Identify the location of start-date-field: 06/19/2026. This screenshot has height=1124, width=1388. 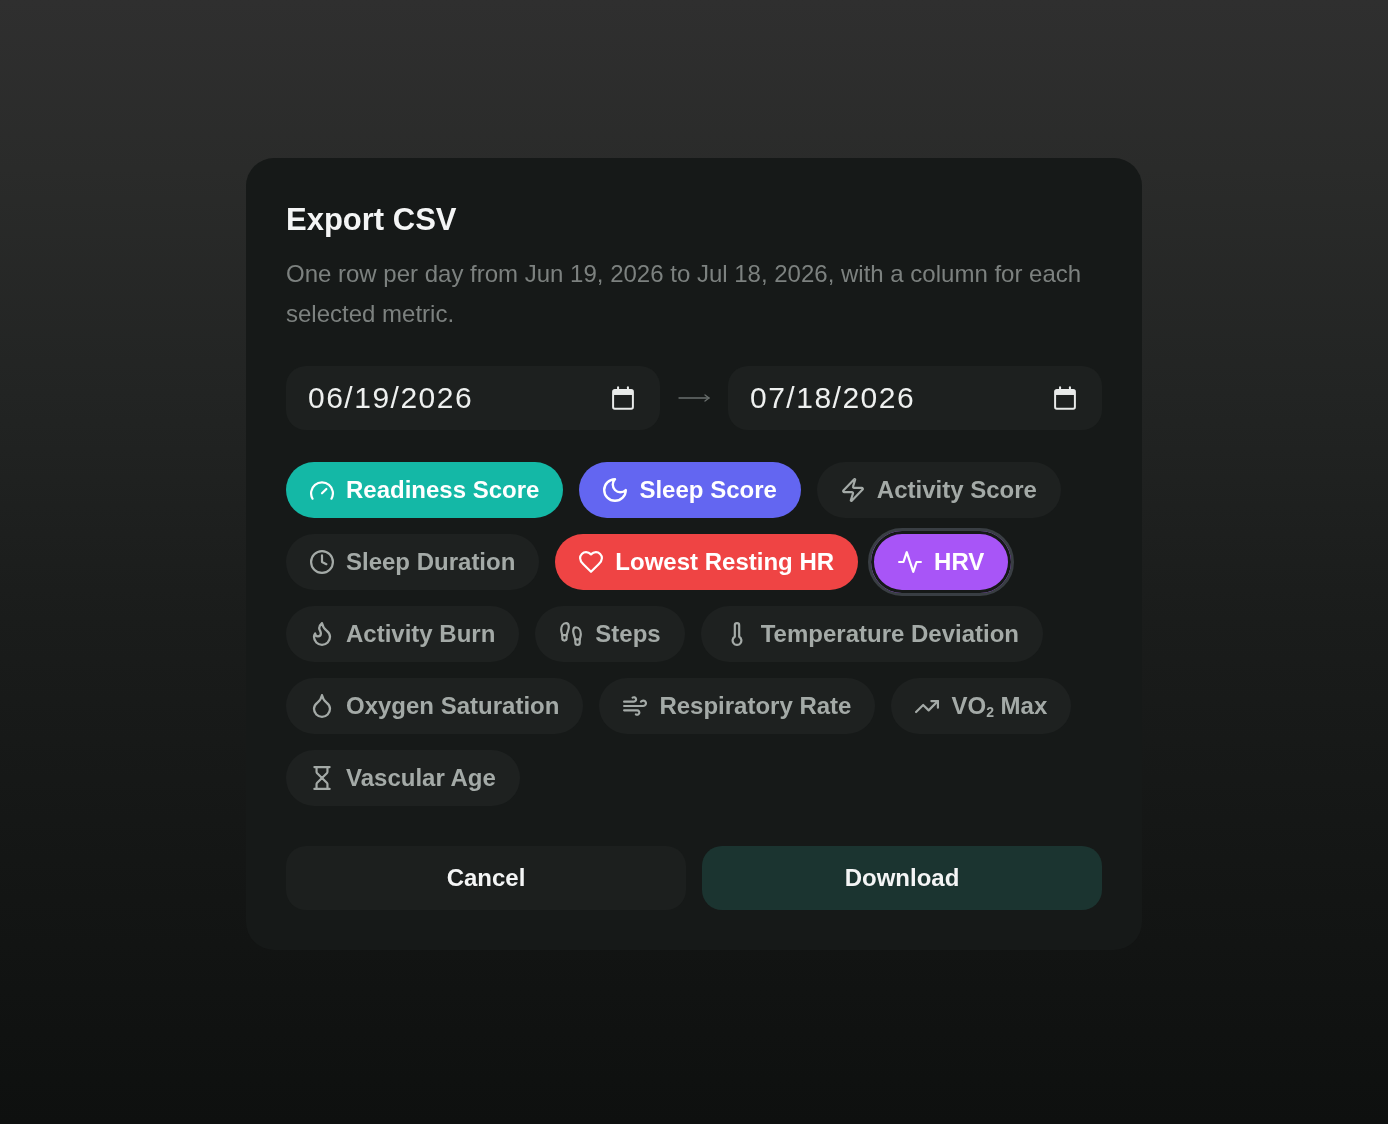
(473, 398).